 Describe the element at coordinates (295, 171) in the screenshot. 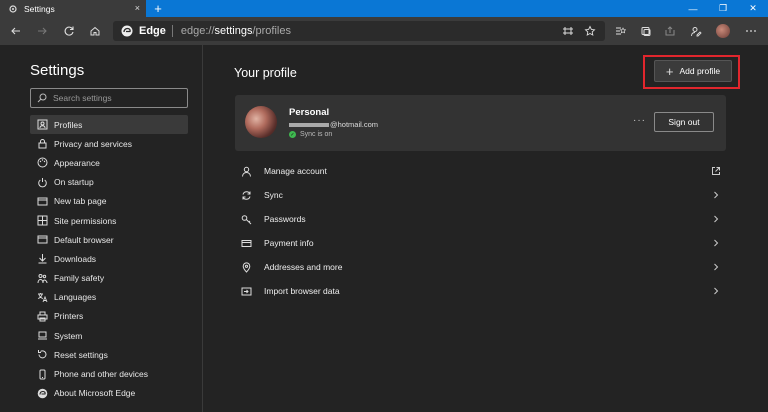

I see `list-item-label: Manage account` at that location.